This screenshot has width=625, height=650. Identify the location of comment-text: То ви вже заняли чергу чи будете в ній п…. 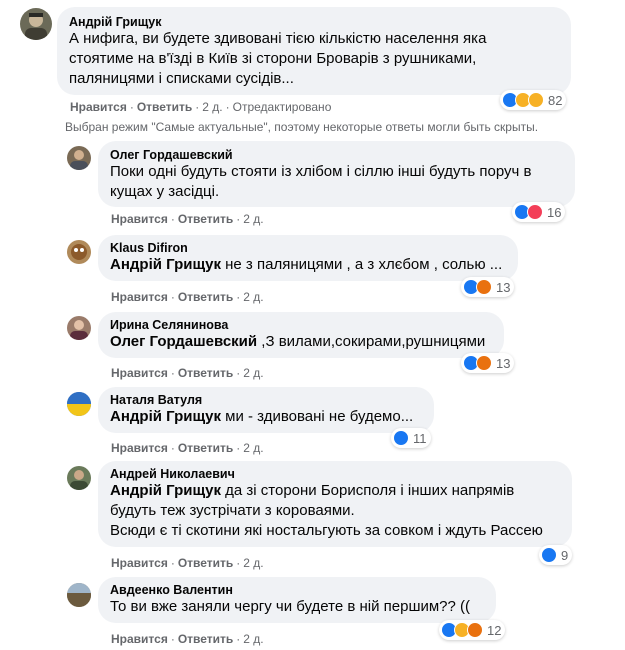
(290, 606).